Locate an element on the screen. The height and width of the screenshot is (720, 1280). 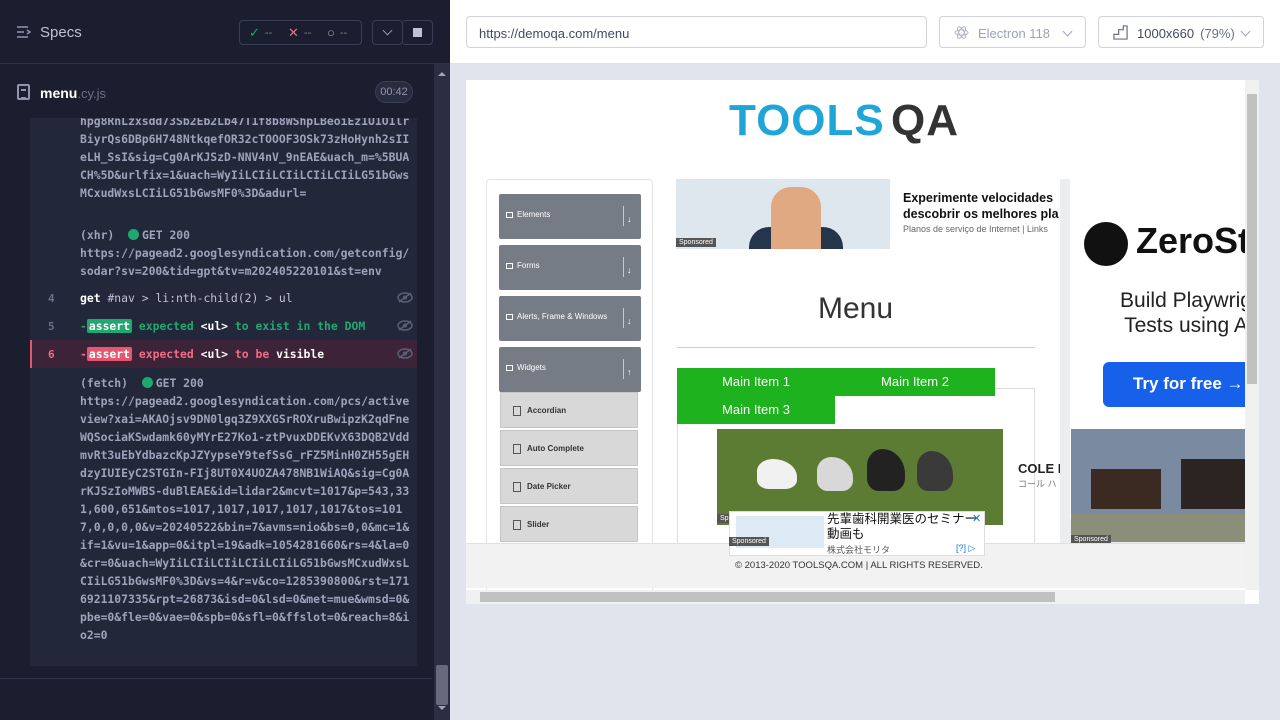
spec-file-name: menu.cy.js is located at coordinates (73, 93).